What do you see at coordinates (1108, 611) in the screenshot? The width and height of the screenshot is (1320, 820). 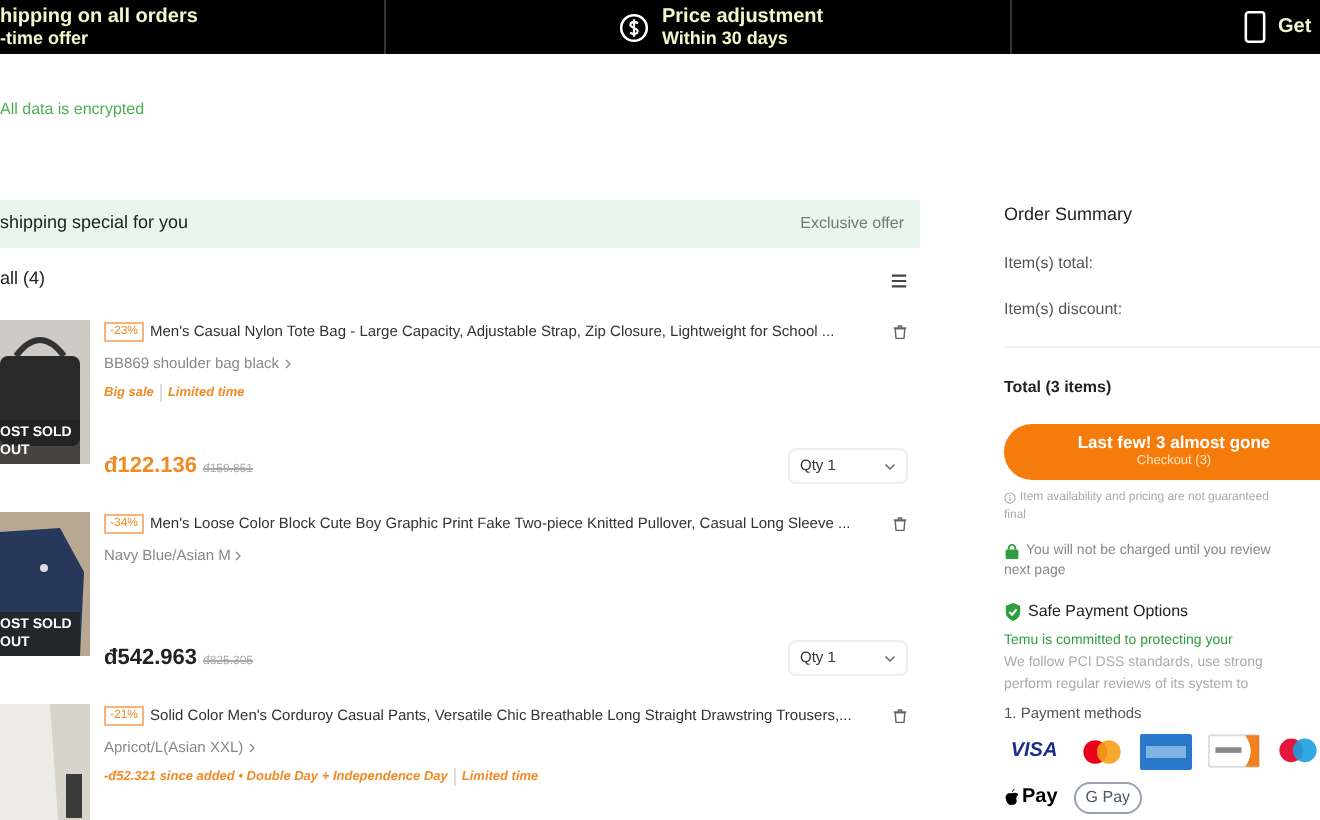 I see `safe-payment-title: Safe Payment Options` at bounding box center [1108, 611].